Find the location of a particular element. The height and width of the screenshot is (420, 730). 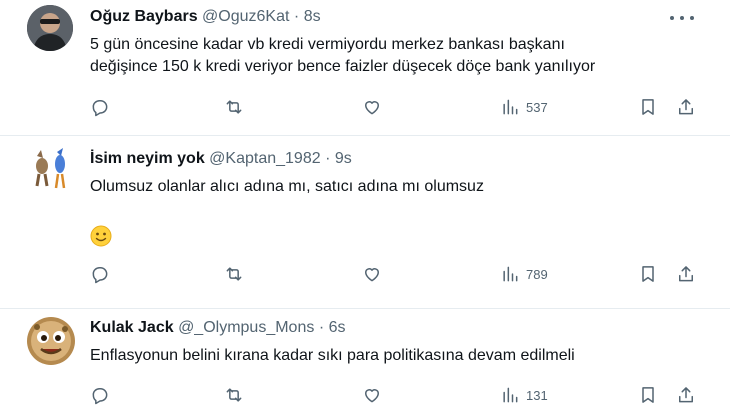

tweet-actions: 789 is located at coordinates (395, 274).